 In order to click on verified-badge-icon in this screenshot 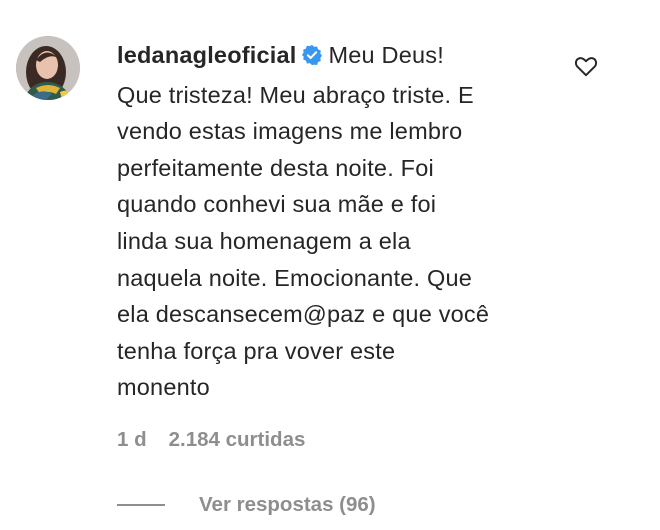, I will do `click(312, 58)`.